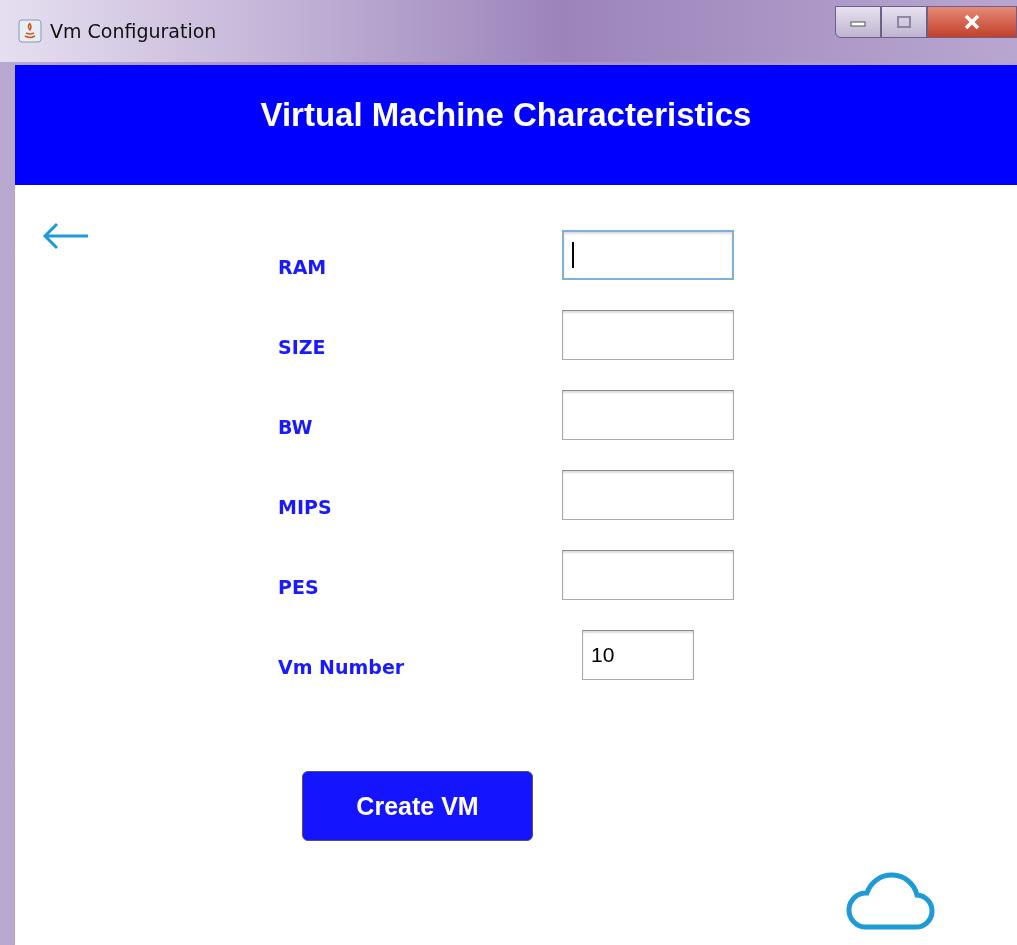 The width and height of the screenshot is (1017, 945). Describe the element at coordinates (305, 507) in the screenshot. I see `field-label: MIPS` at that location.